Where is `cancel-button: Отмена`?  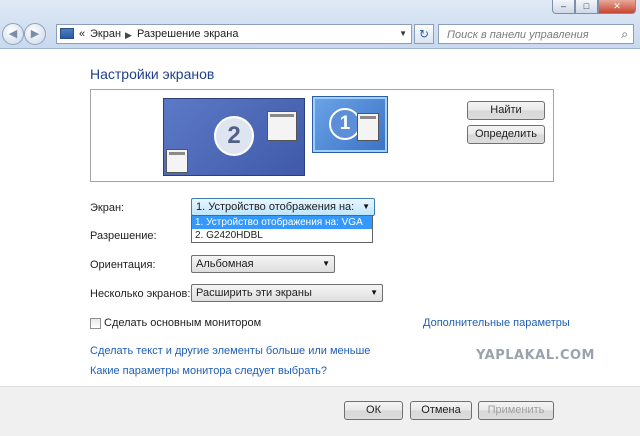
cancel-button: Отмена is located at coordinates (441, 410).